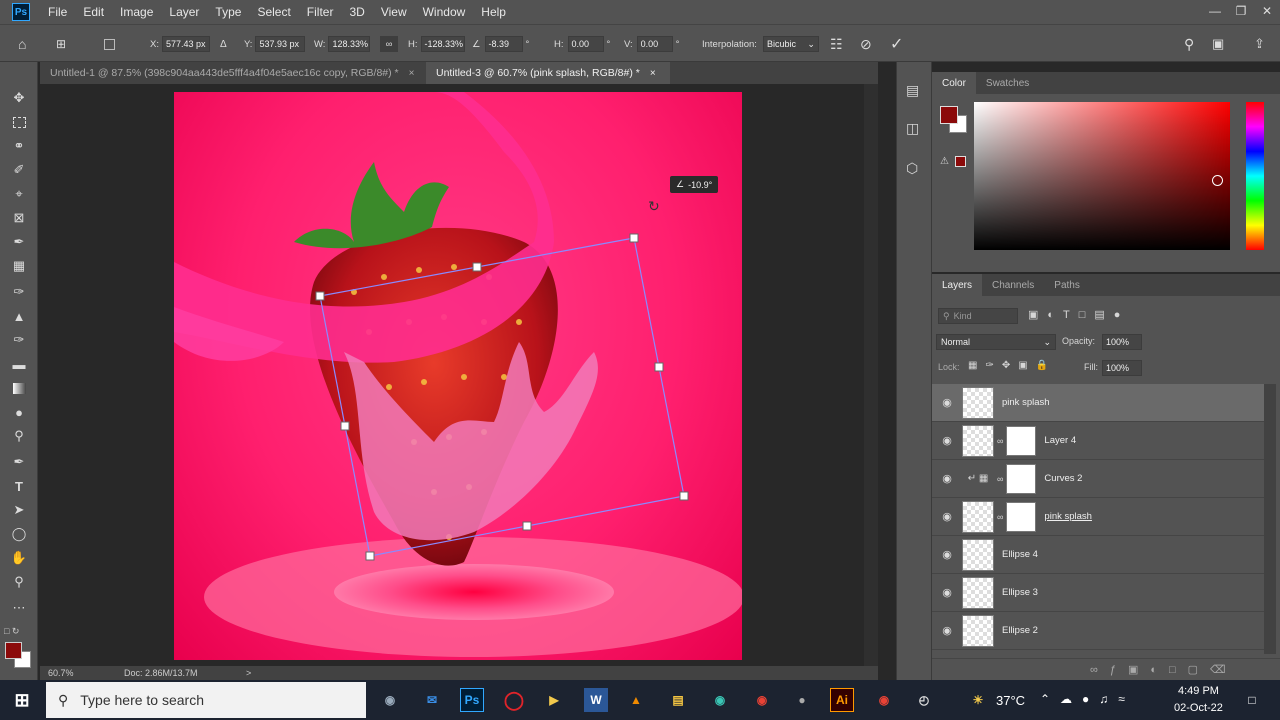  What do you see at coordinates (389, 44) in the screenshot?
I see `link-icon: ∞` at bounding box center [389, 44].